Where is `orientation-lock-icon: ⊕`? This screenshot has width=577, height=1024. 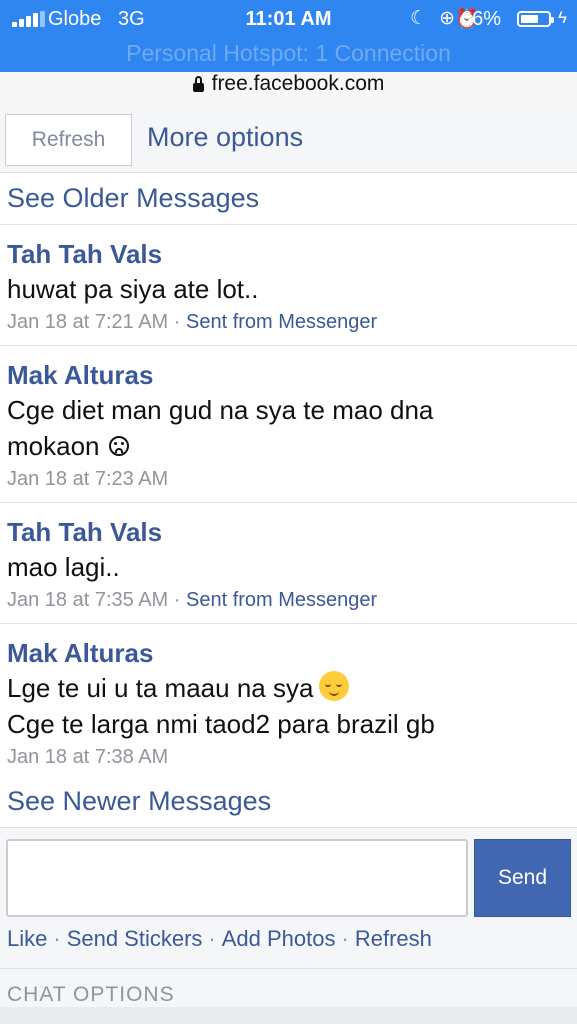 orientation-lock-icon: ⊕ is located at coordinates (447, 18).